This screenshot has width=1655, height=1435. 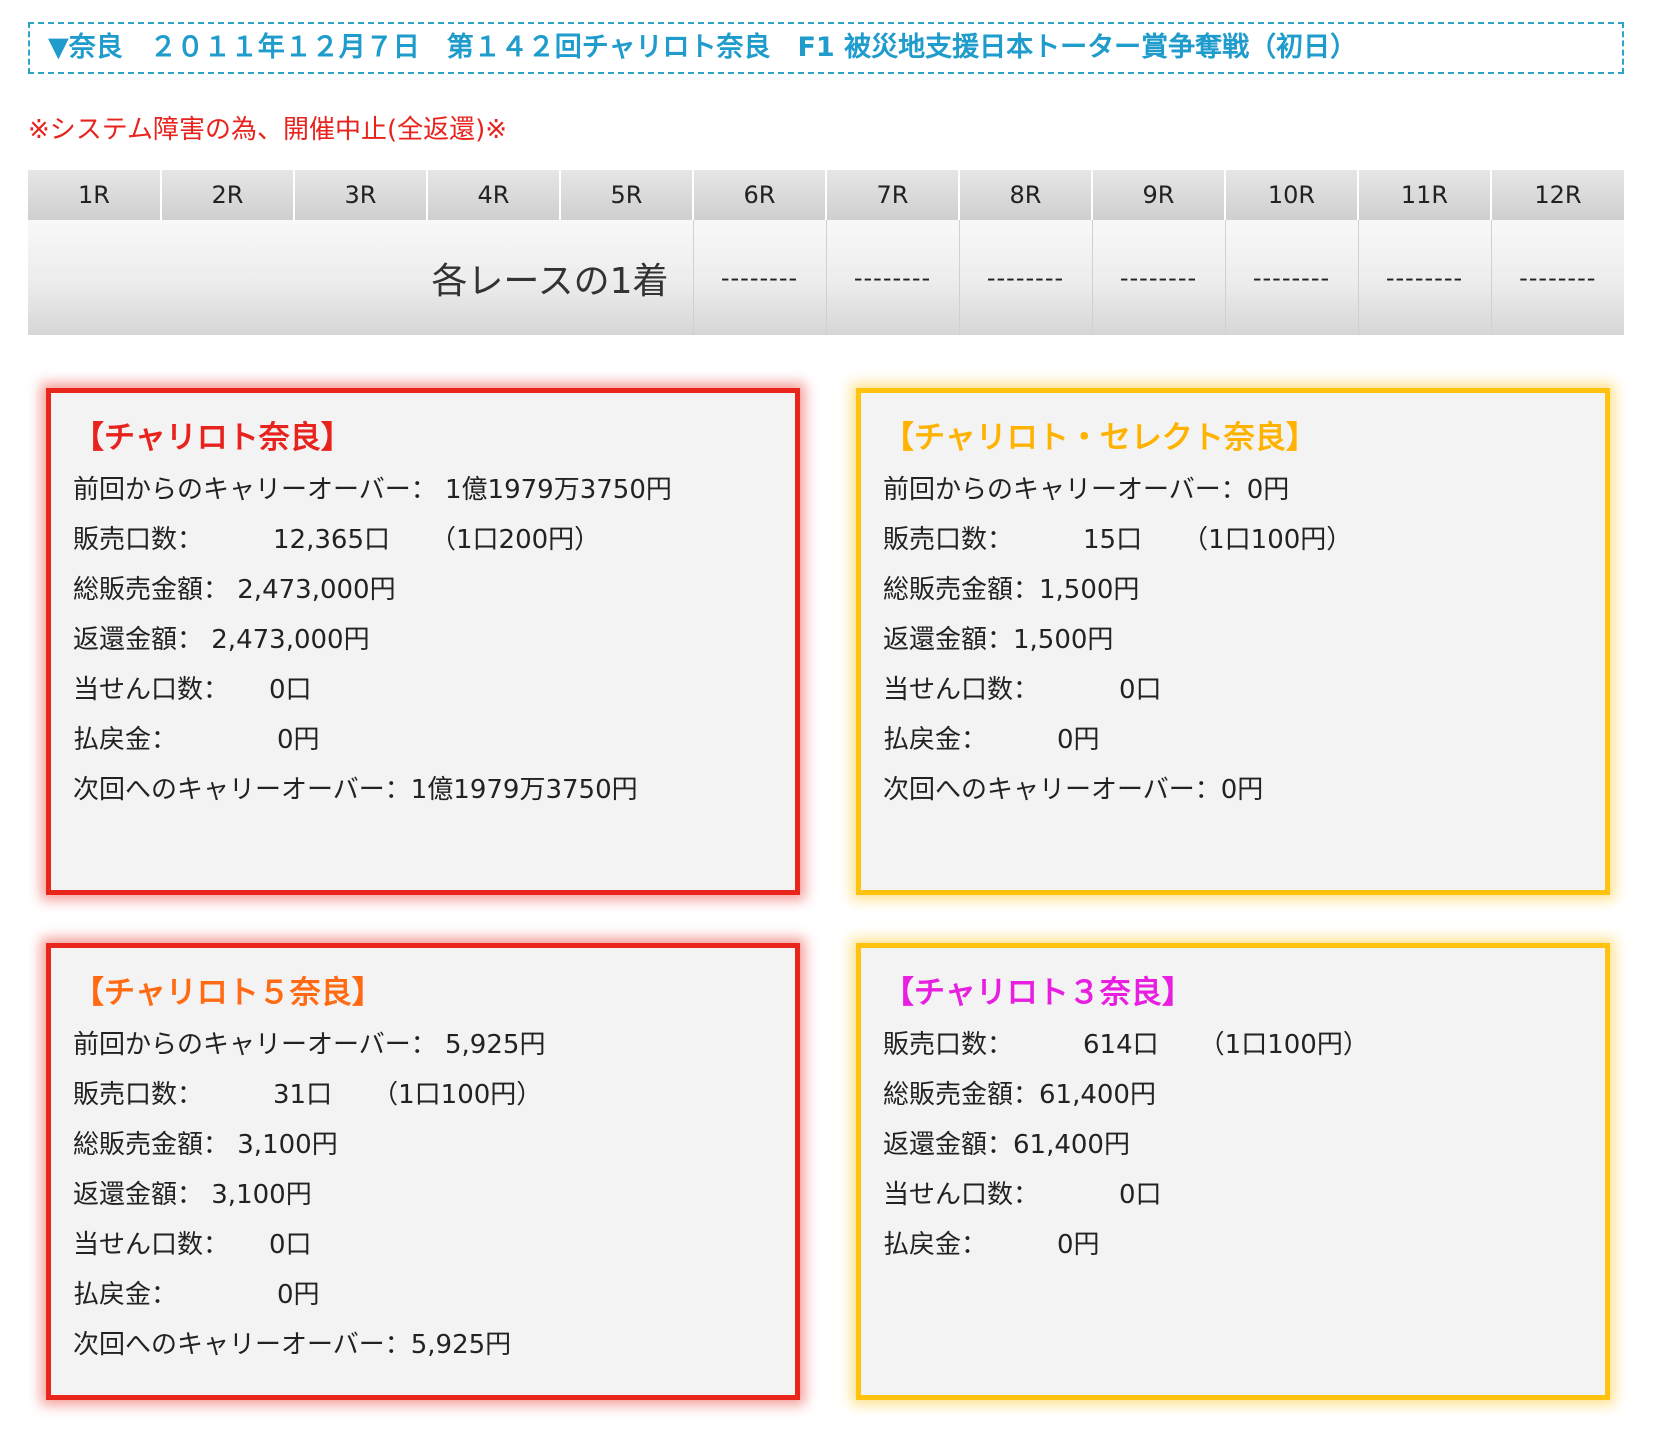 What do you see at coordinates (760, 195) in the screenshot?
I see `race-header-6r: 6R` at bounding box center [760, 195].